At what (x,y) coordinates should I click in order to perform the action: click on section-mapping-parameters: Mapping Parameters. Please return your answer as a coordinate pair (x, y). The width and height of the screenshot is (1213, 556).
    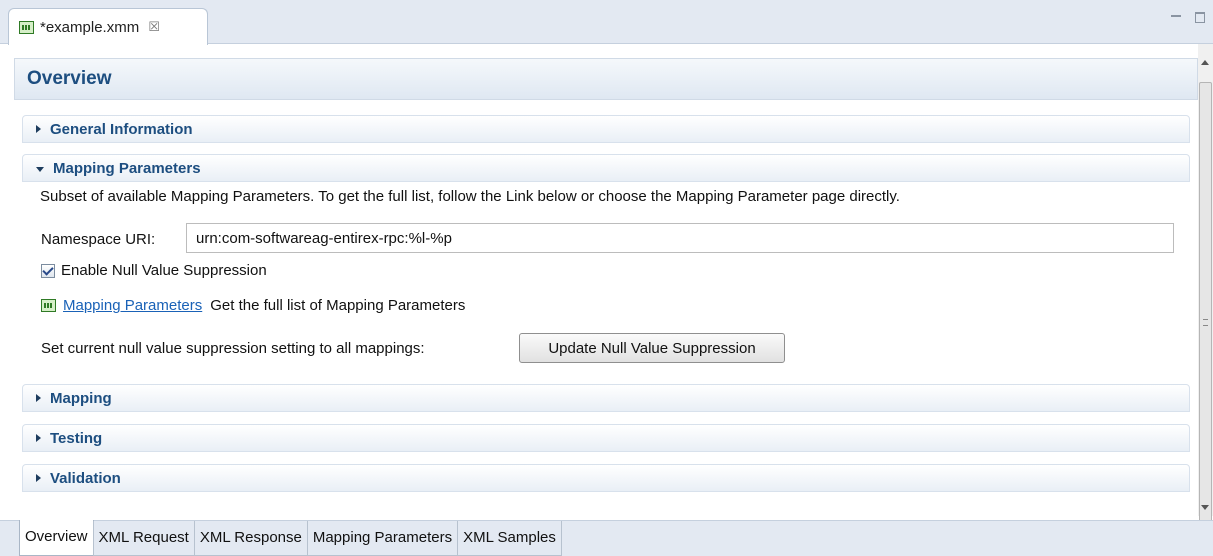
    Looking at the image, I should click on (606, 168).